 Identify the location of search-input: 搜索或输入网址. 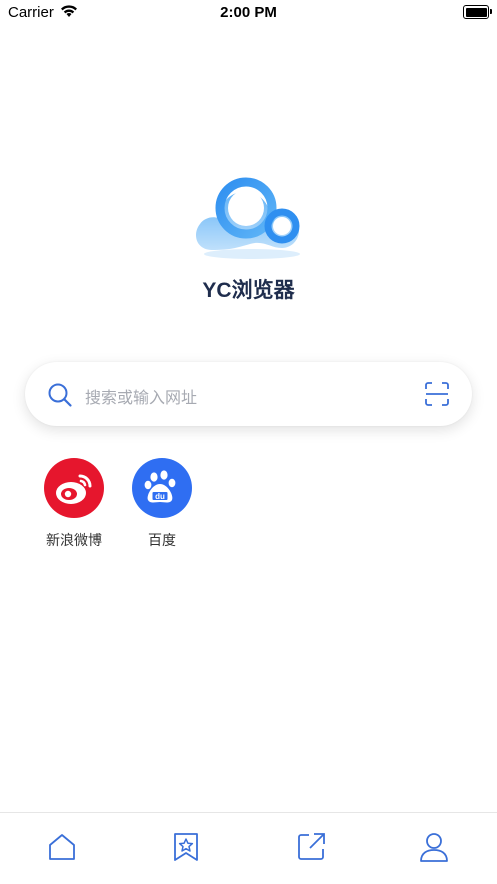
(141, 396).